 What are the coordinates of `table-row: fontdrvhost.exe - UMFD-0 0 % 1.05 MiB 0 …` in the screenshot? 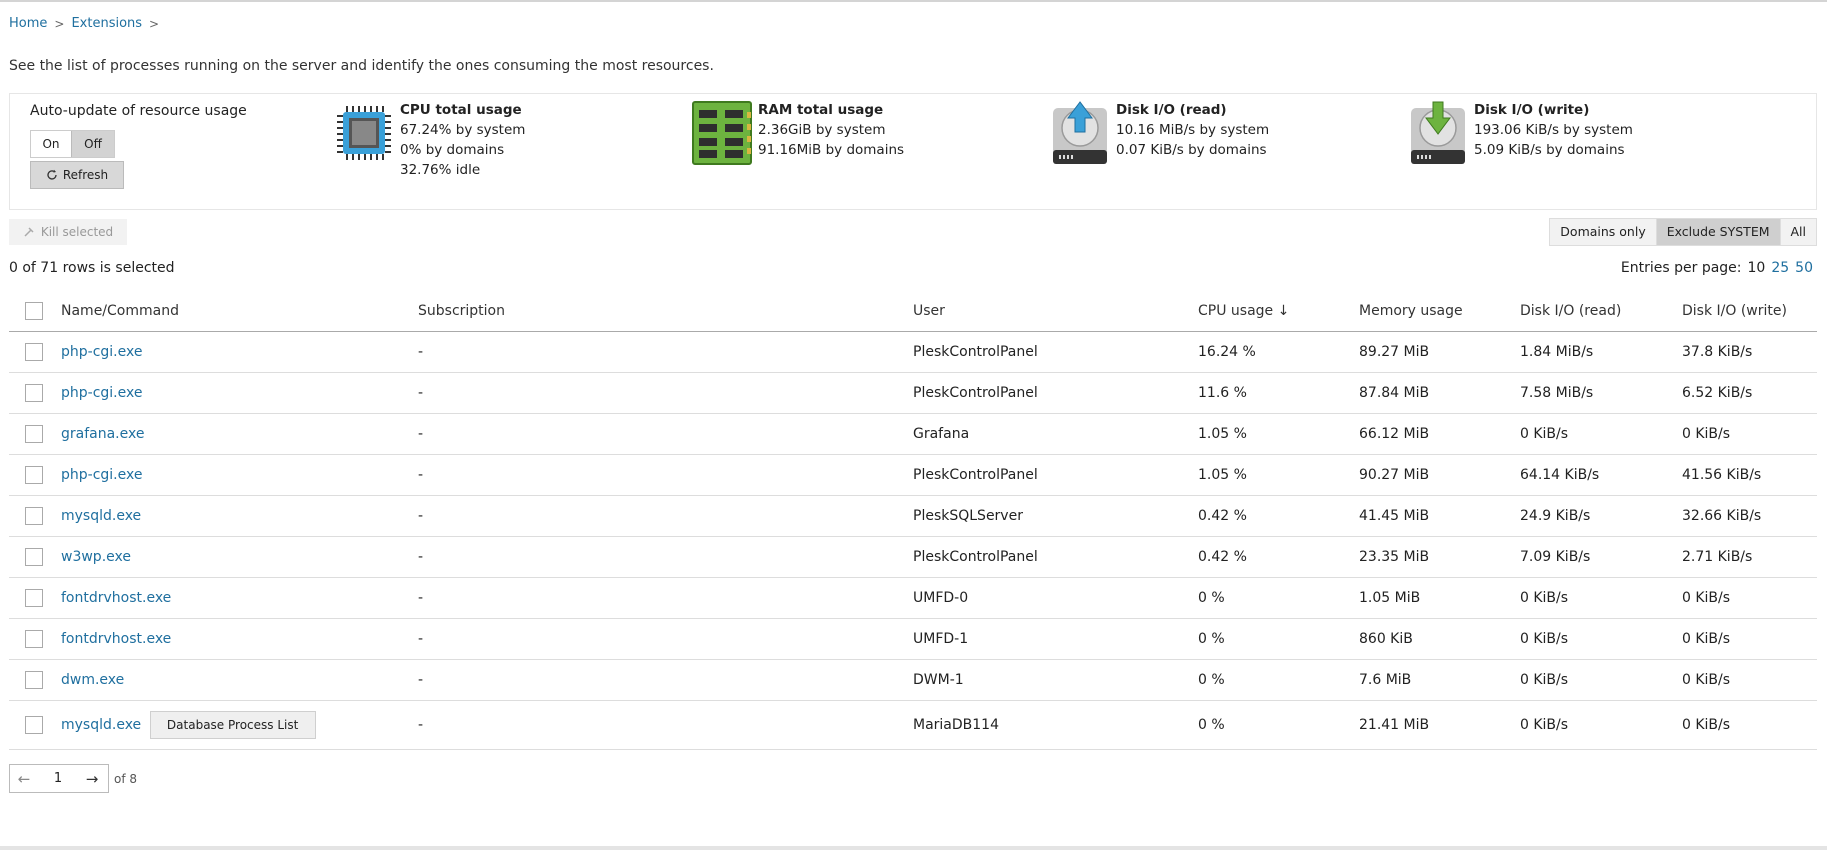 It's located at (913, 598).